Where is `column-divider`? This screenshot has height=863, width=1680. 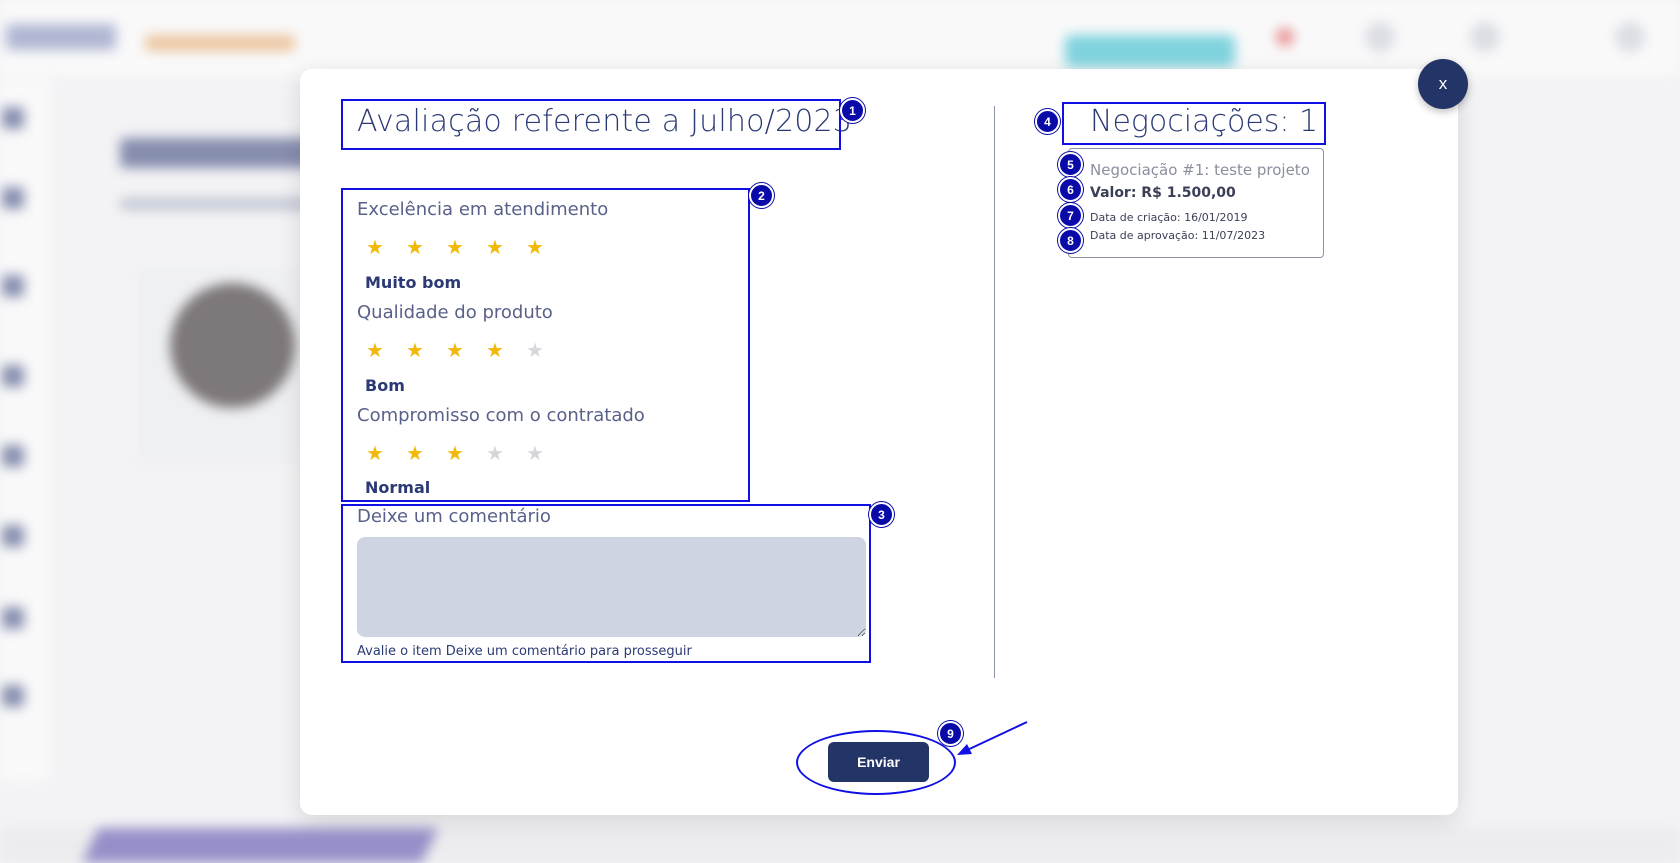
column-divider is located at coordinates (994, 392).